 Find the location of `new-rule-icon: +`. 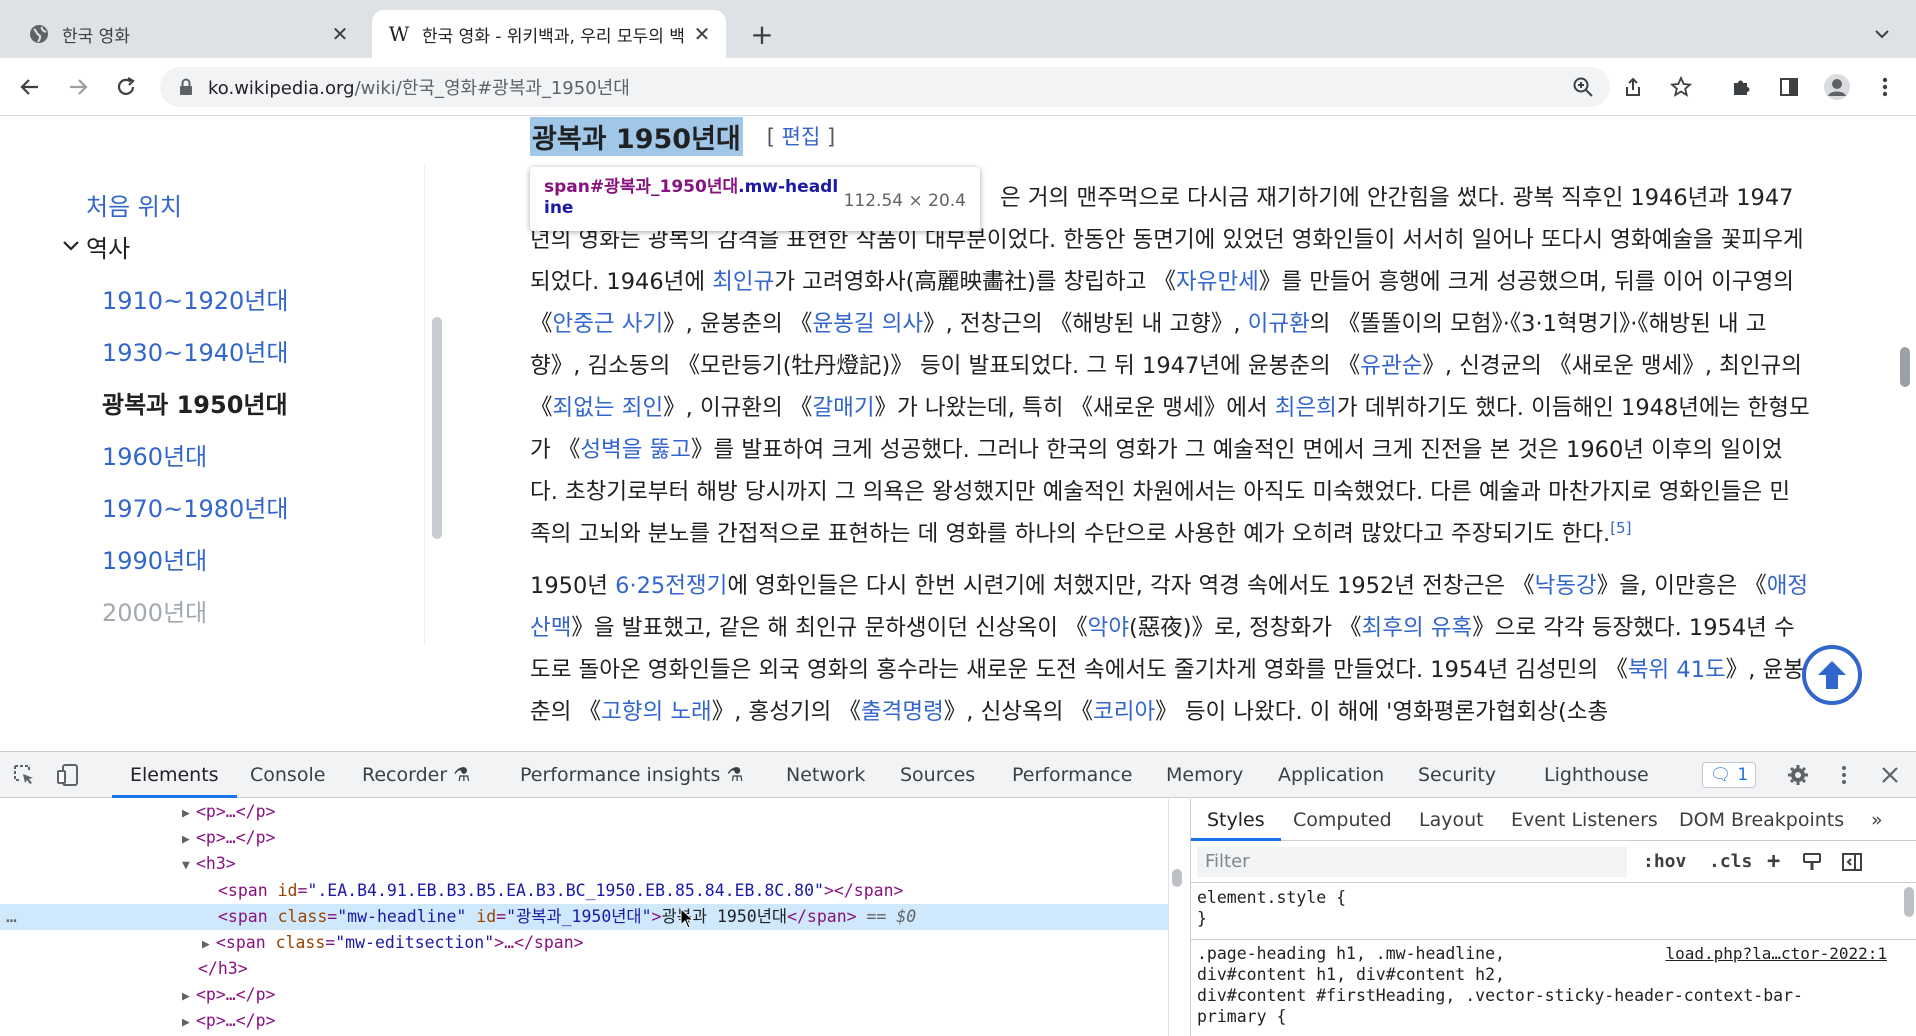

new-rule-icon: + is located at coordinates (1773, 862).